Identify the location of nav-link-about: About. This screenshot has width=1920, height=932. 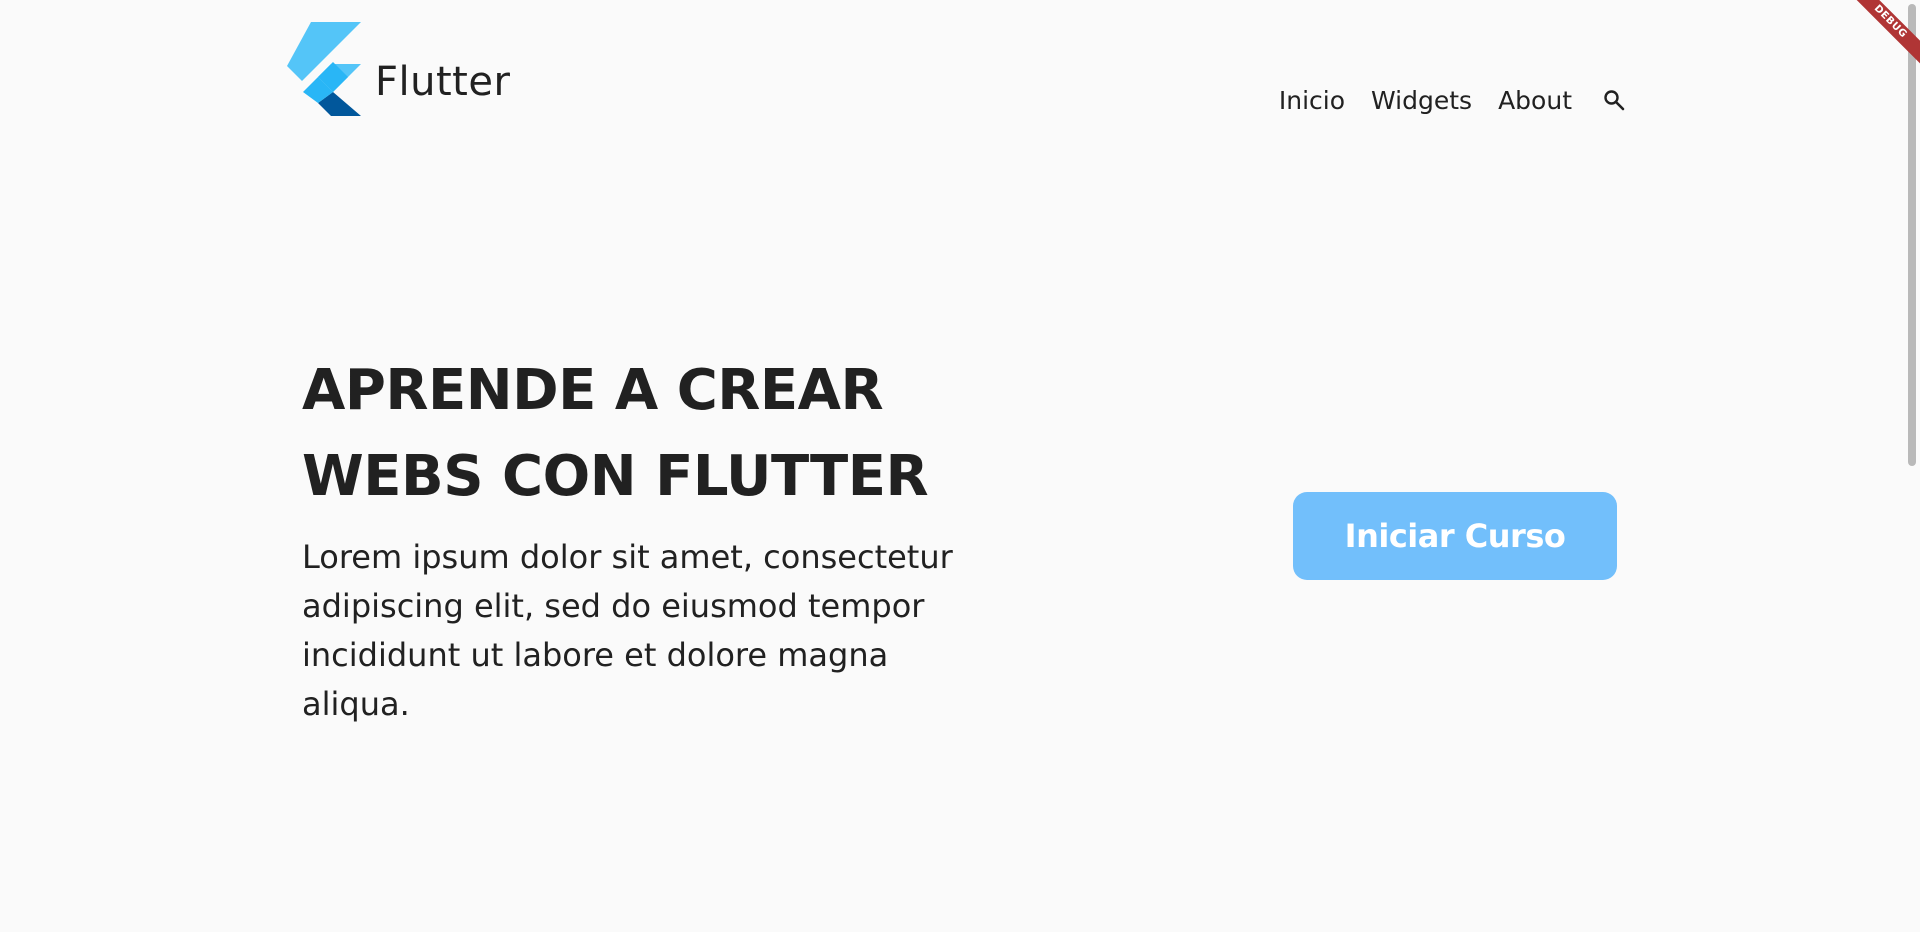
(1535, 100).